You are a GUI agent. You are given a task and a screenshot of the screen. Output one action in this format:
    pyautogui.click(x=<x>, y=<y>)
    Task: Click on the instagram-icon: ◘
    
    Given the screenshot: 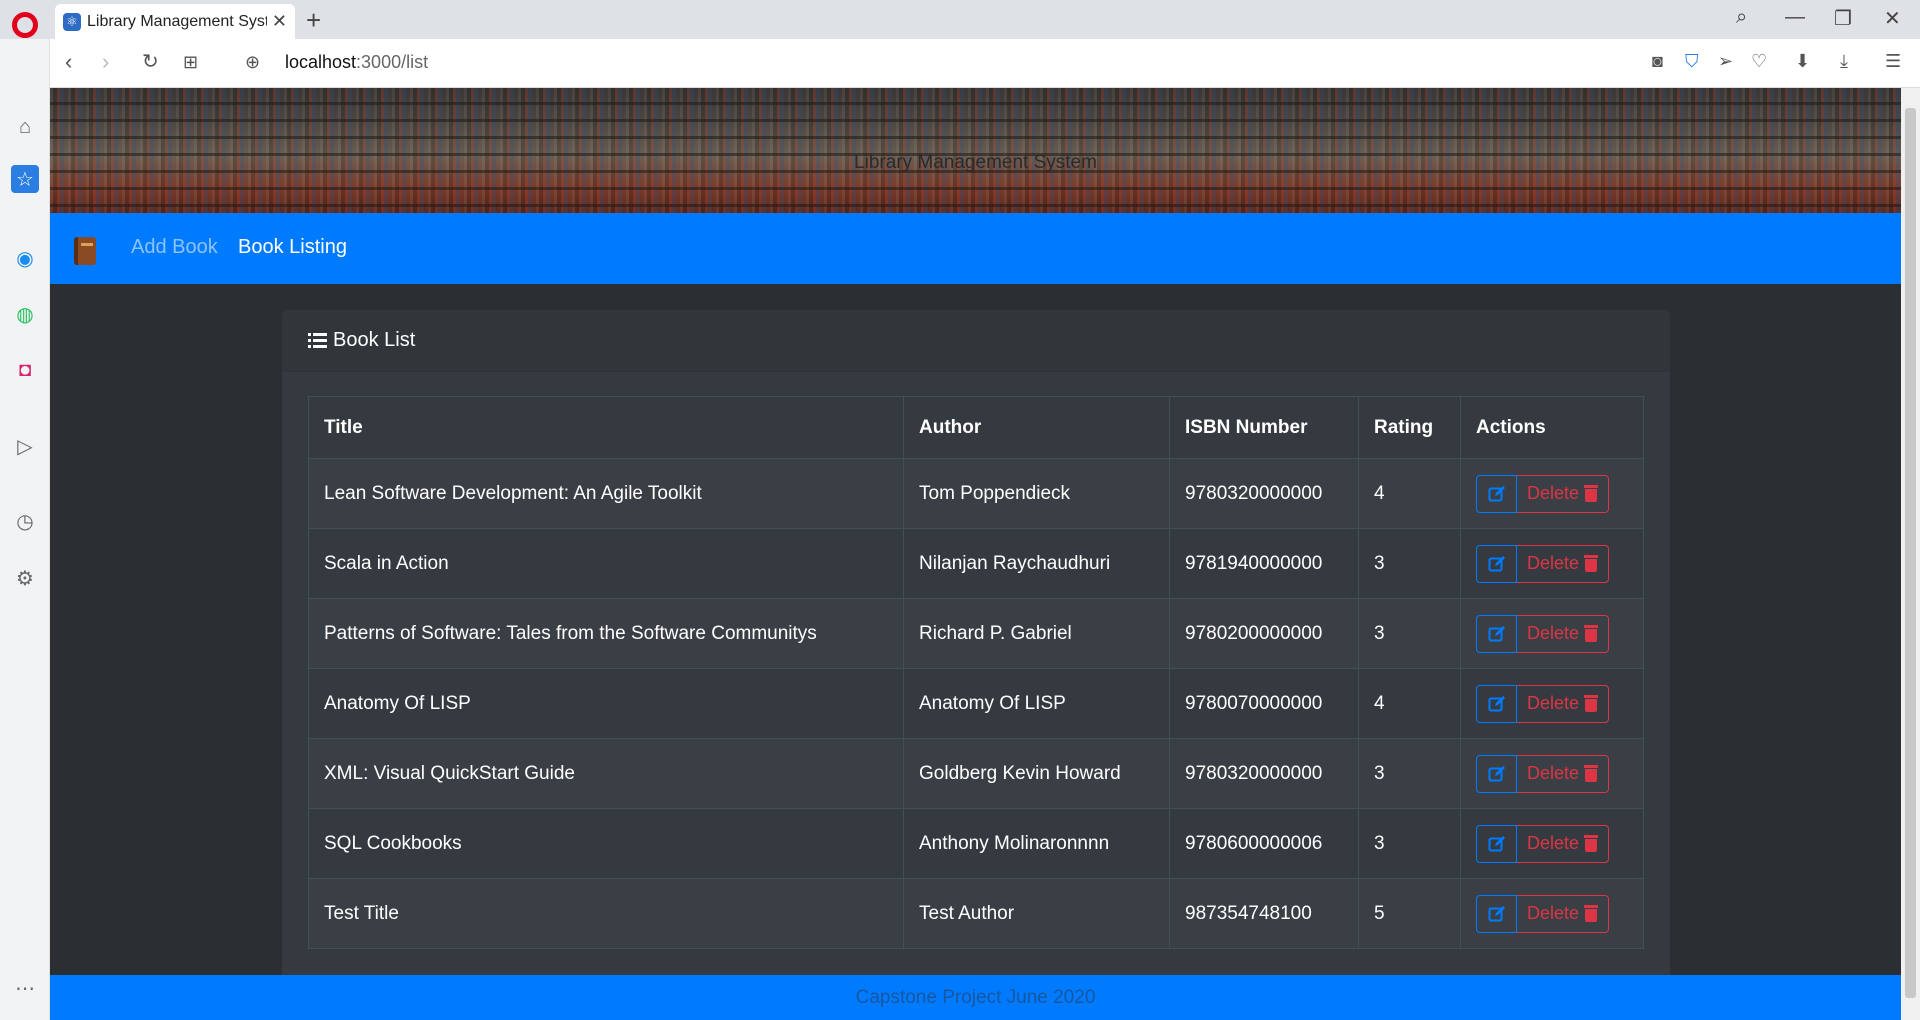 What is the action you would take?
    pyautogui.click(x=25, y=370)
    